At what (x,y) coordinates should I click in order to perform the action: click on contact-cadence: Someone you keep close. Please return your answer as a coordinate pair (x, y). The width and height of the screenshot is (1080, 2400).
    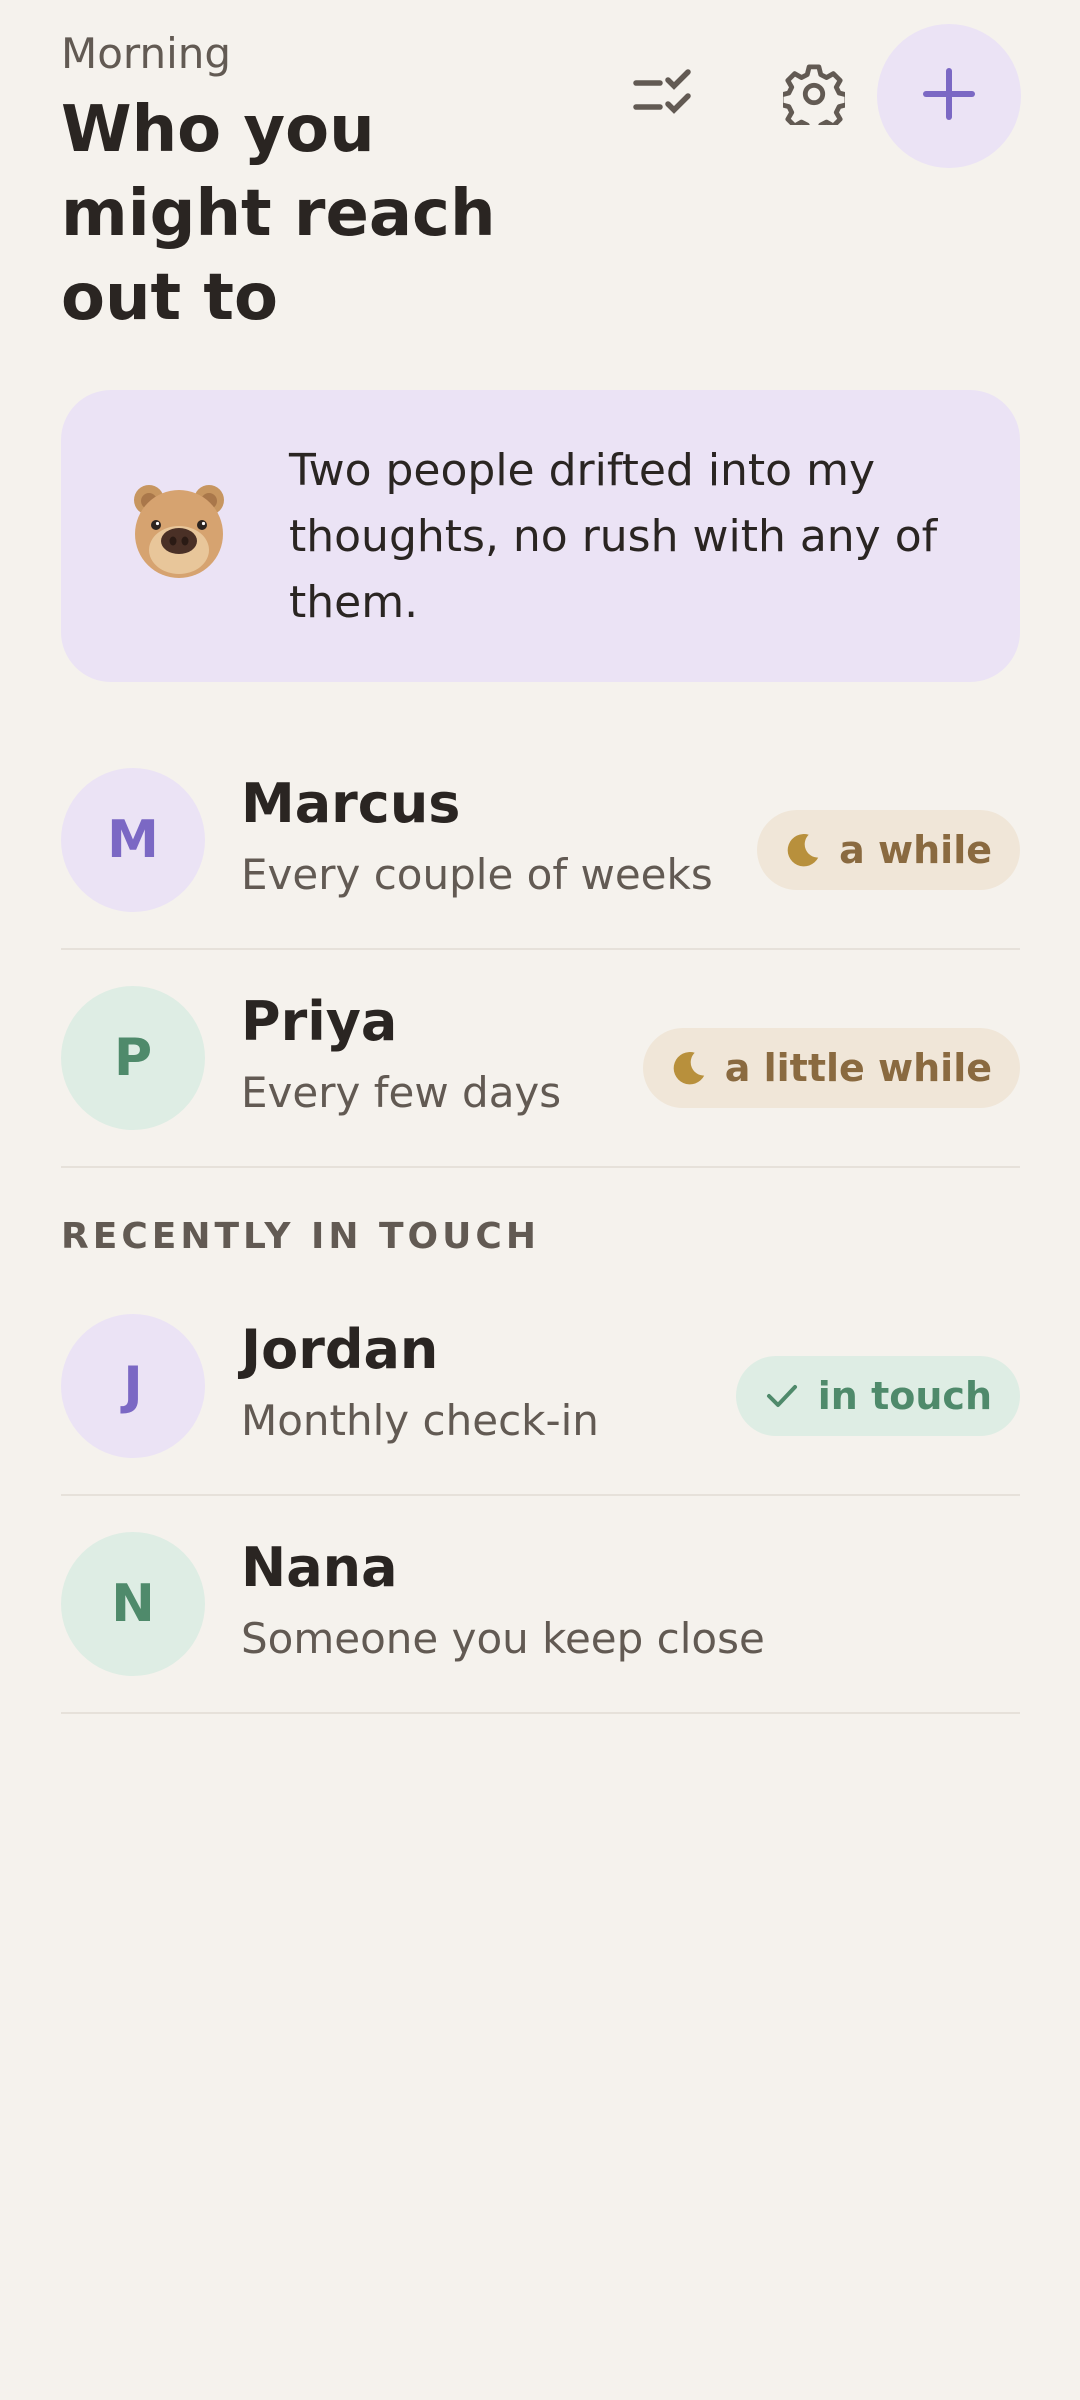
    Looking at the image, I should click on (503, 1638).